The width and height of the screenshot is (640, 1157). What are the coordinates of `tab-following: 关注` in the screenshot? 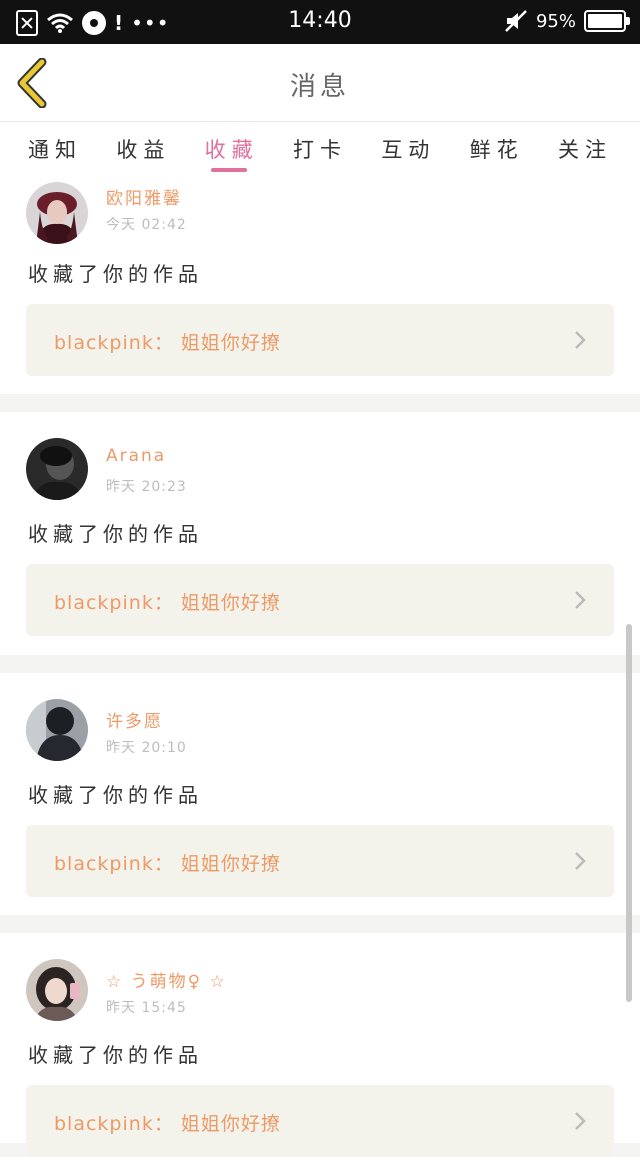 It's located at (585, 149).